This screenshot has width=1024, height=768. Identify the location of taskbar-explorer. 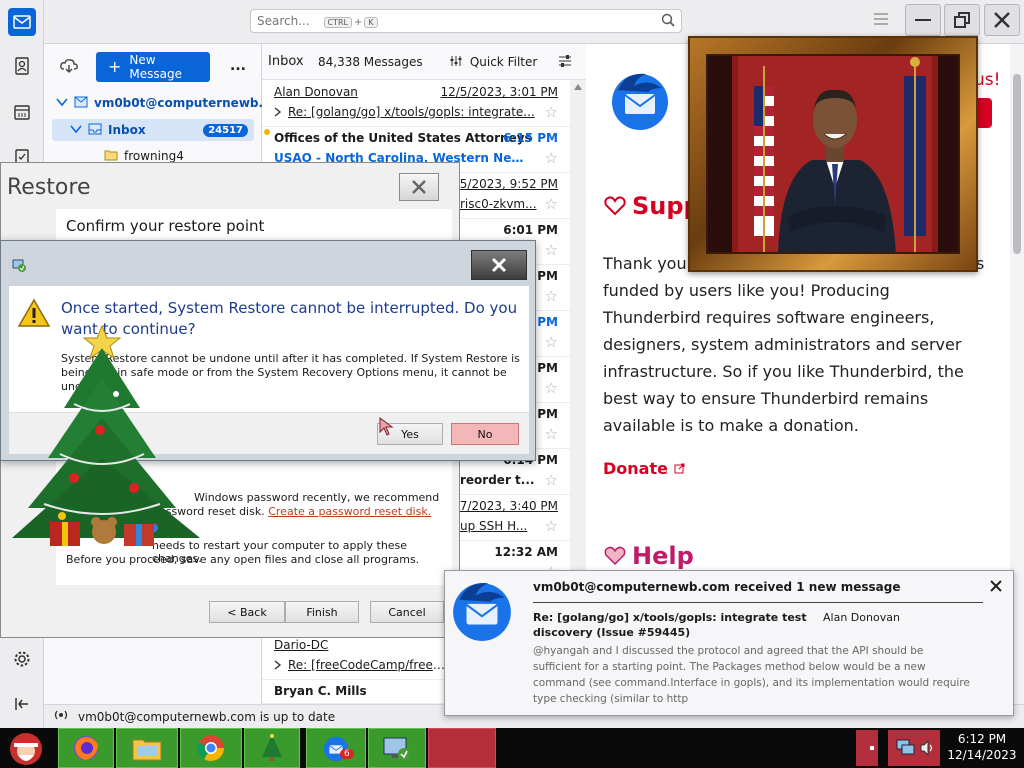
(147, 748).